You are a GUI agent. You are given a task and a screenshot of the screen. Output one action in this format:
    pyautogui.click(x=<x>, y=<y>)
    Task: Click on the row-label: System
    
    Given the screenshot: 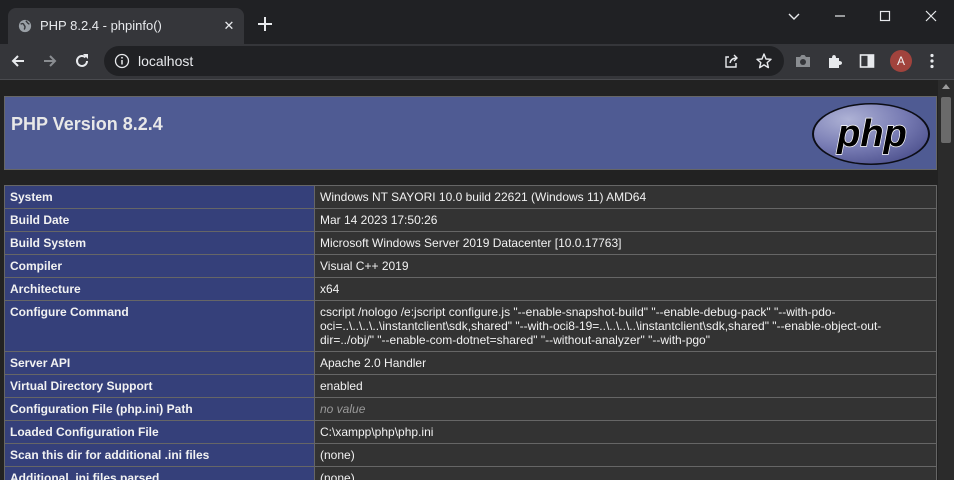 What is the action you would take?
    pyautogui.click(x=159, y=197)
    